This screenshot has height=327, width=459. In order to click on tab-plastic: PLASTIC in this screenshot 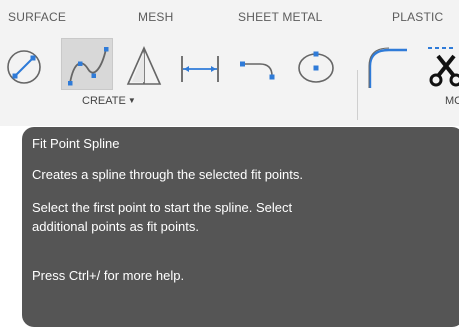, I will do `click(417, 17)`.